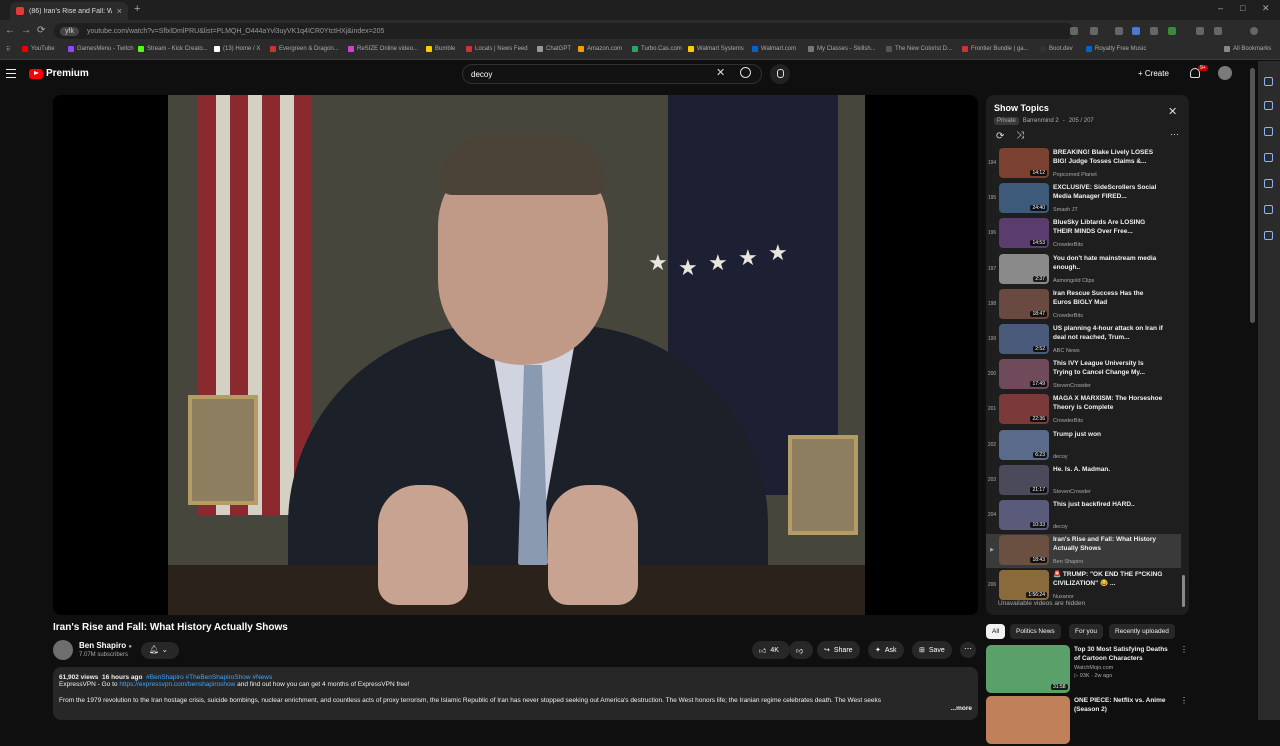 Image resolution: width=1280 pixels, height=746 pixels. What do you see at coordinates (1024, 198) in the screenshot?
I see `video-thumbnail: 24:40` at bounding box center [1024, 198].